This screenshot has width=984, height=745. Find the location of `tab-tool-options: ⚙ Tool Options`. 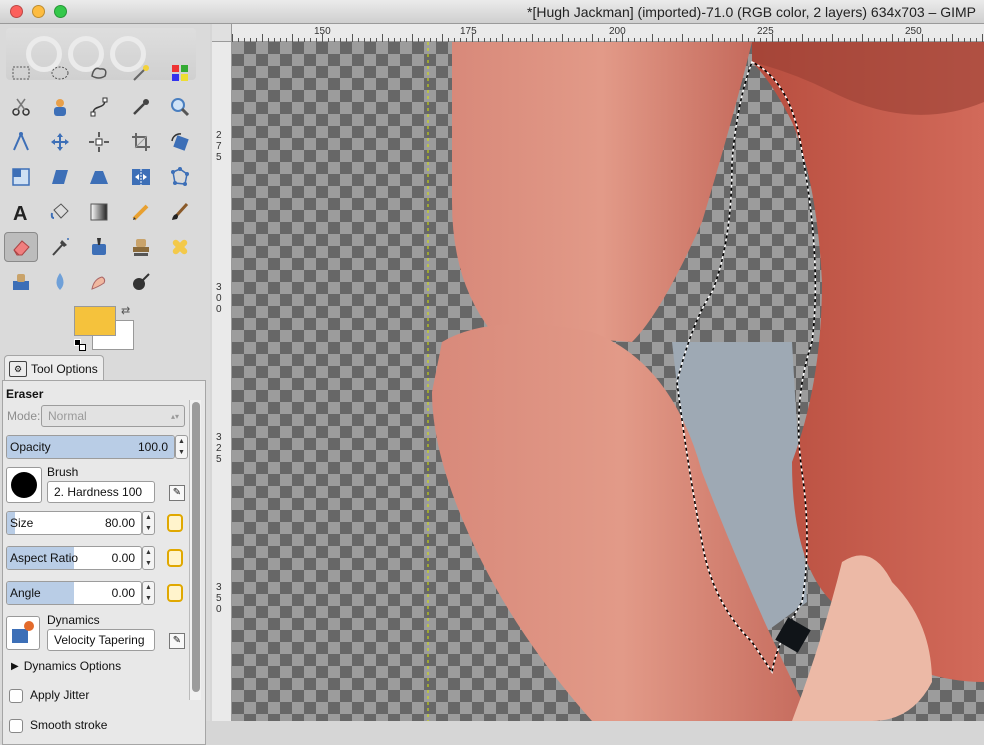

tab-tool-options: ⚙ Tool Options is located at coordinates (54, 368).